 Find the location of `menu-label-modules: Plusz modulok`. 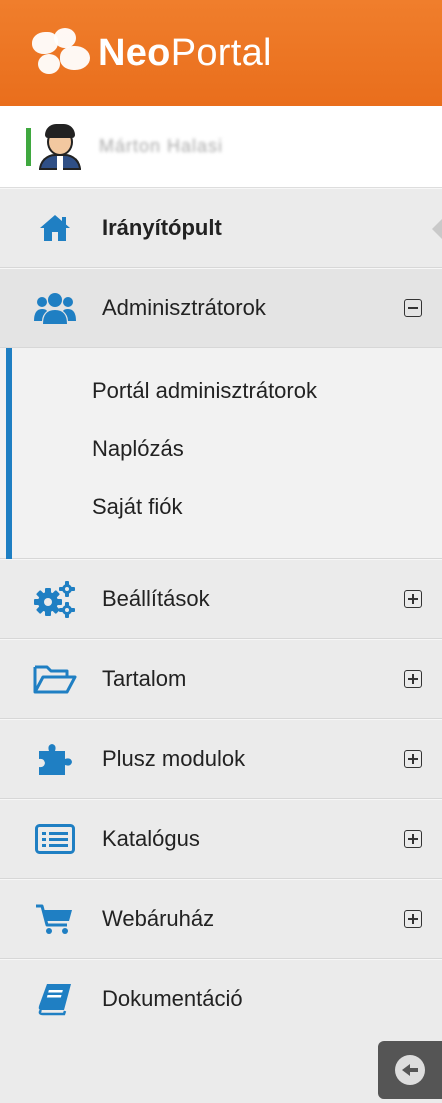

menu-label-modules: Plusz modulok is located at coordinates (174, 758).